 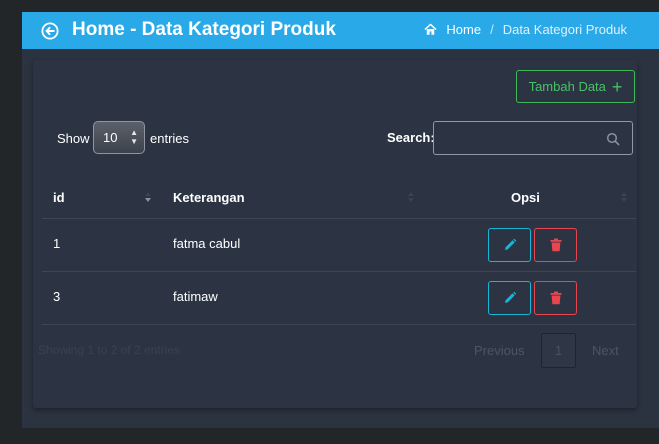 I want to click on table-row: 1 fatma cabul, so click(x=339, y=245).